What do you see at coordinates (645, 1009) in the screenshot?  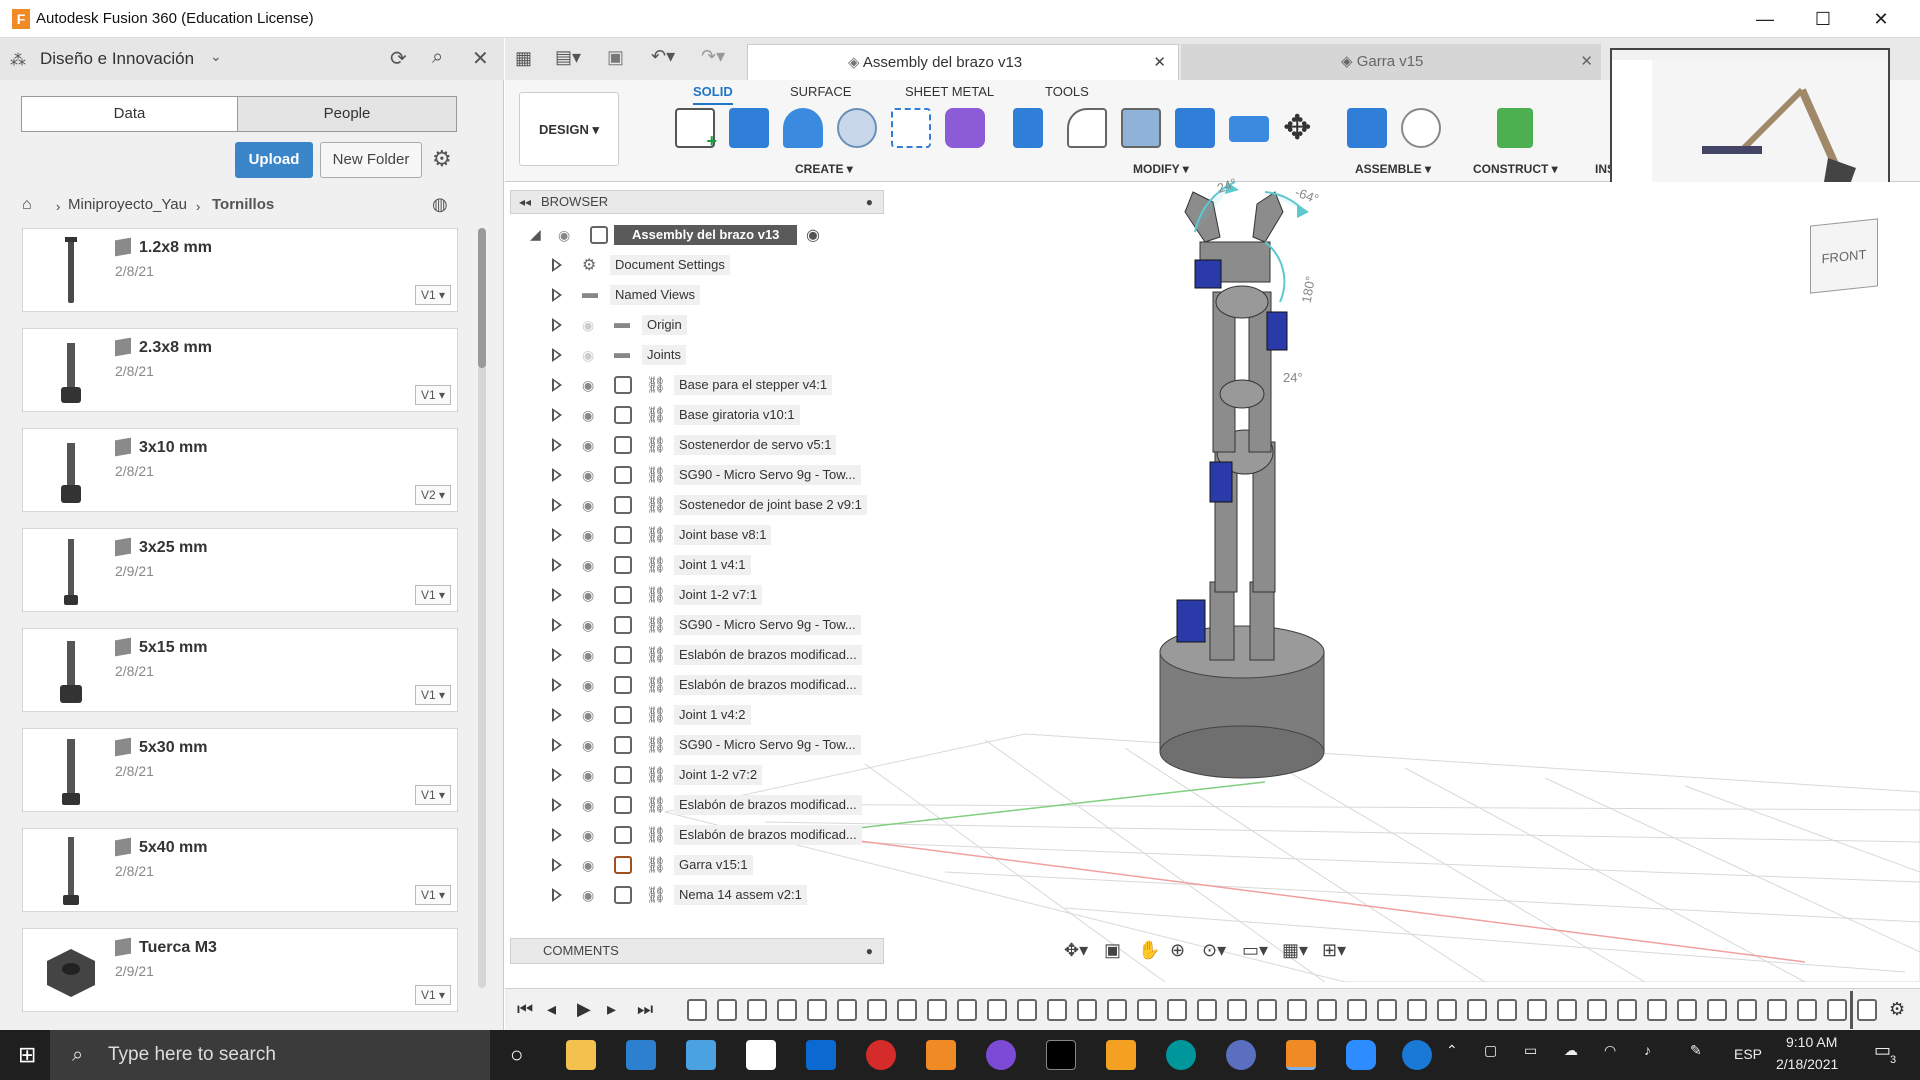 I see `go-to-end-icon: ⏭` at bounding box center [645, 1009].